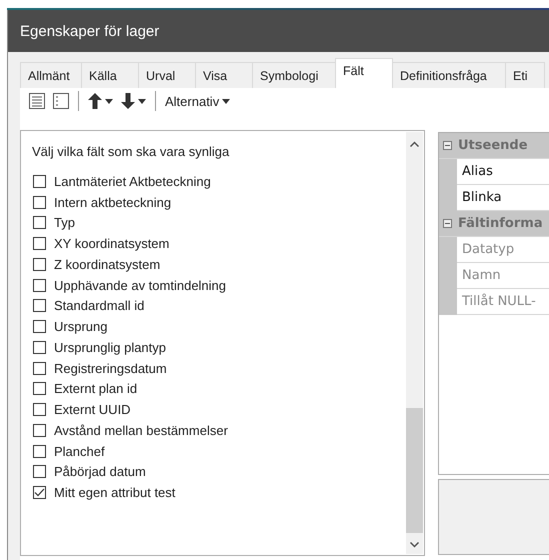  Describe the element at coordinates (64, 222) in the screenshot. I see `checkbox-label: Typ` at that location.